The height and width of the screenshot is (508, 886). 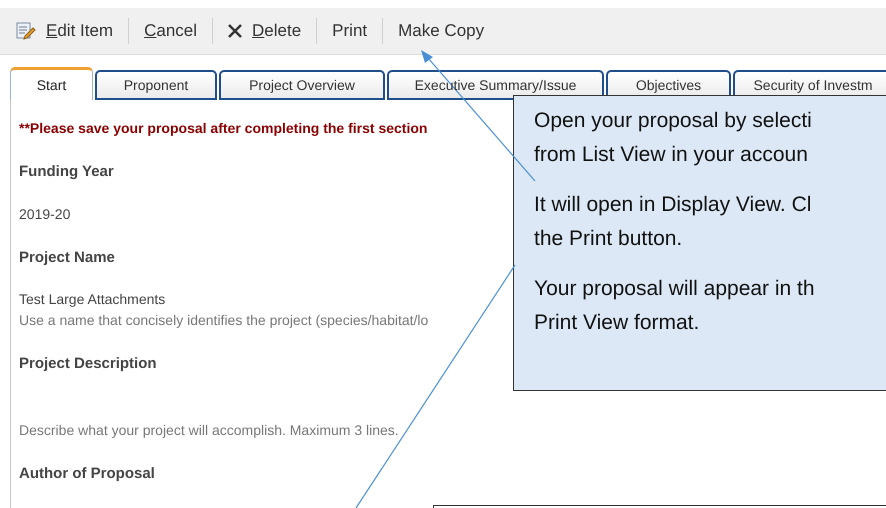 I want to click on toolbar-button: Delete, so click(x=265, y=31).